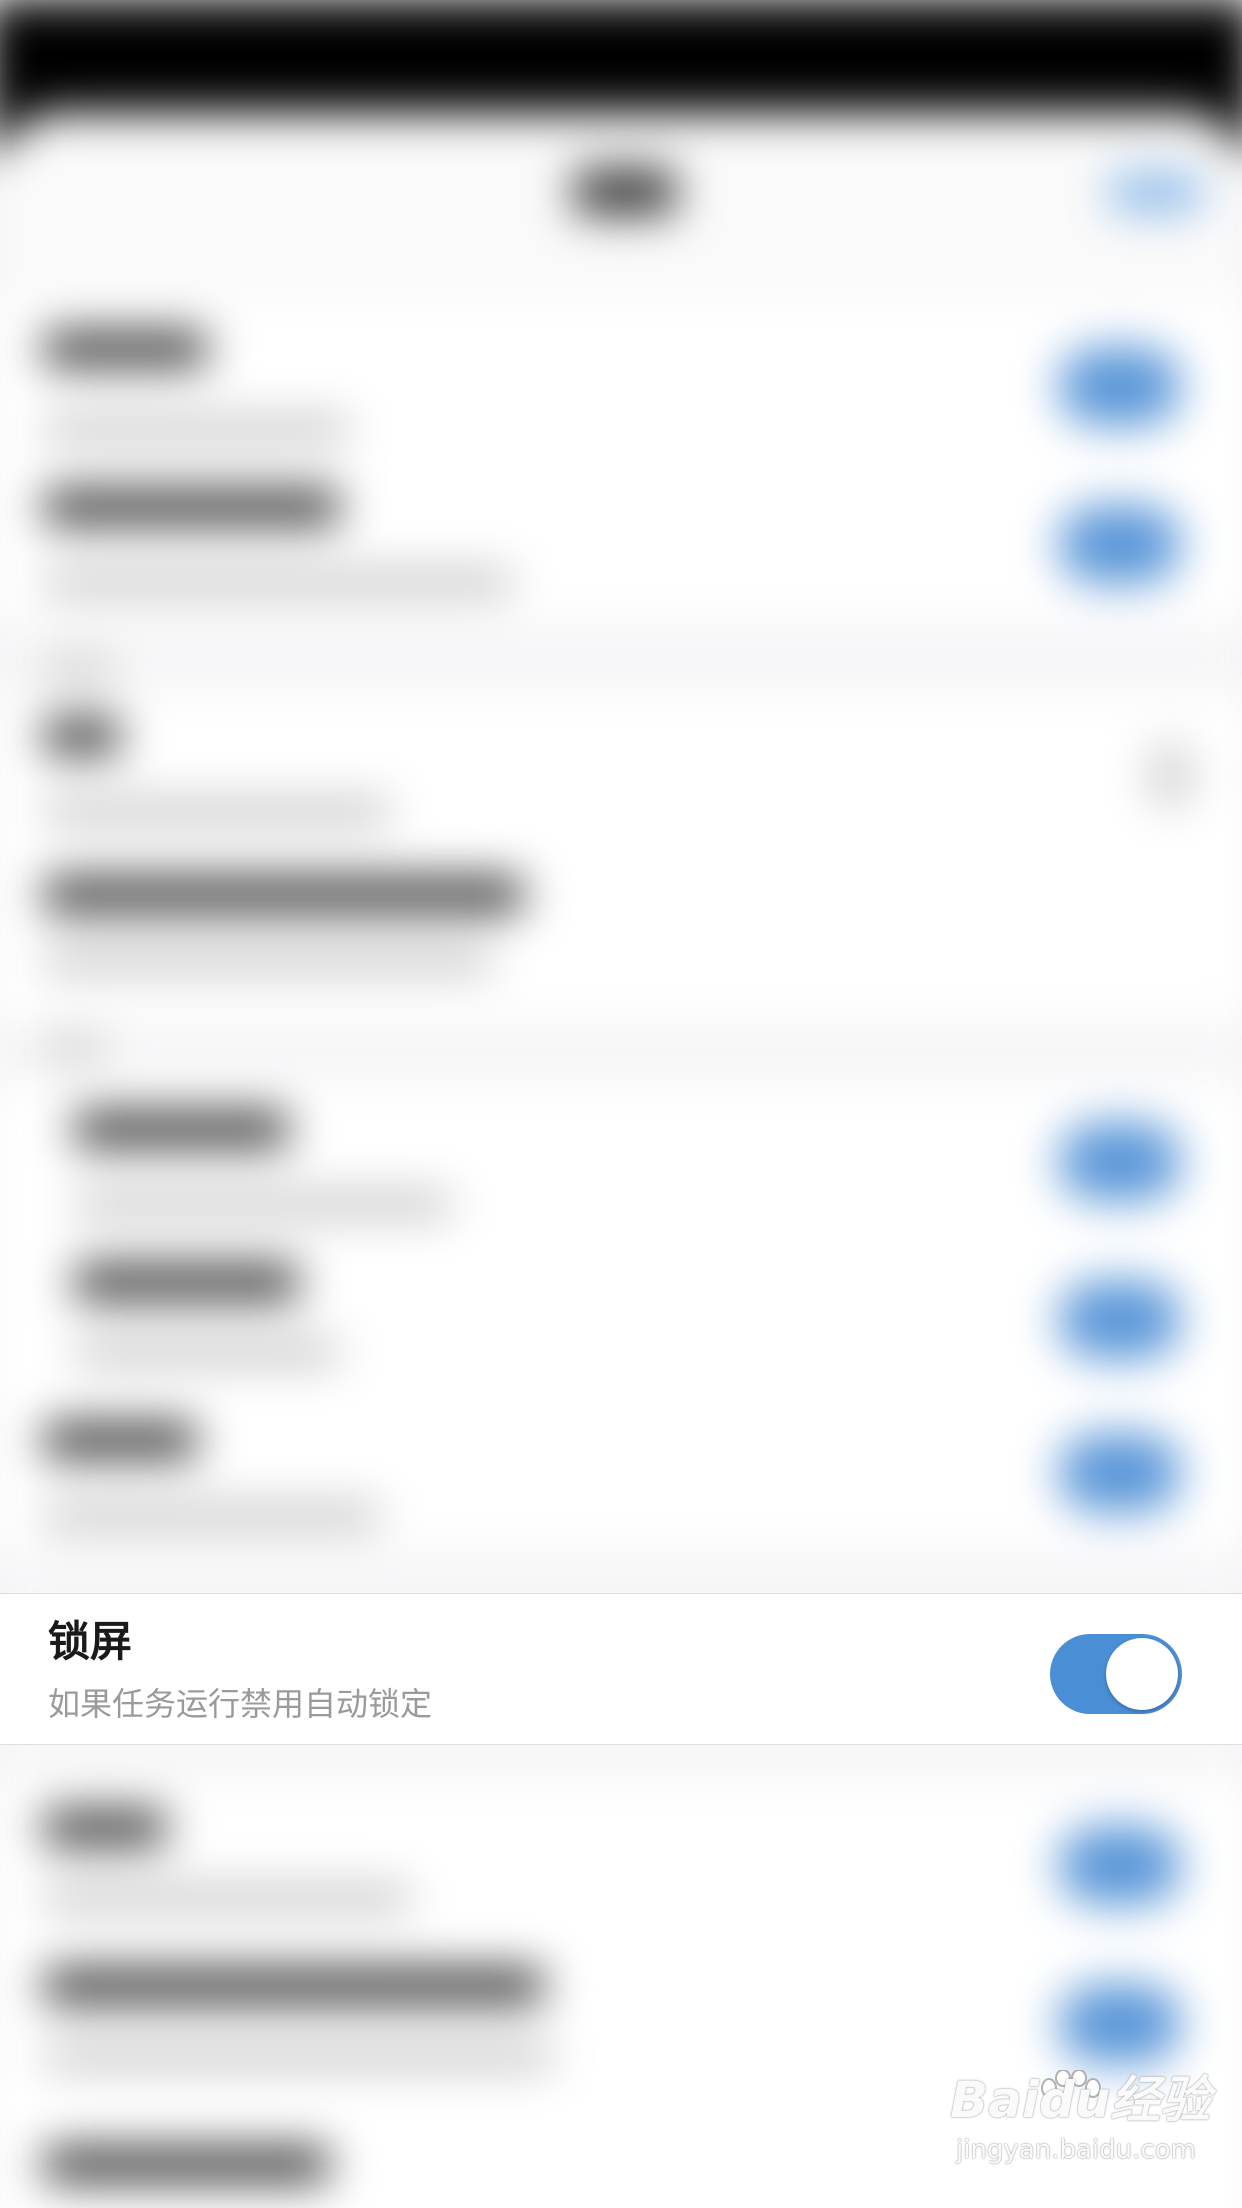  Describe the element at coordinates (1076, 2150) in the screenshot. I see `watermark-url: jingyan.baidu.com` at that location.